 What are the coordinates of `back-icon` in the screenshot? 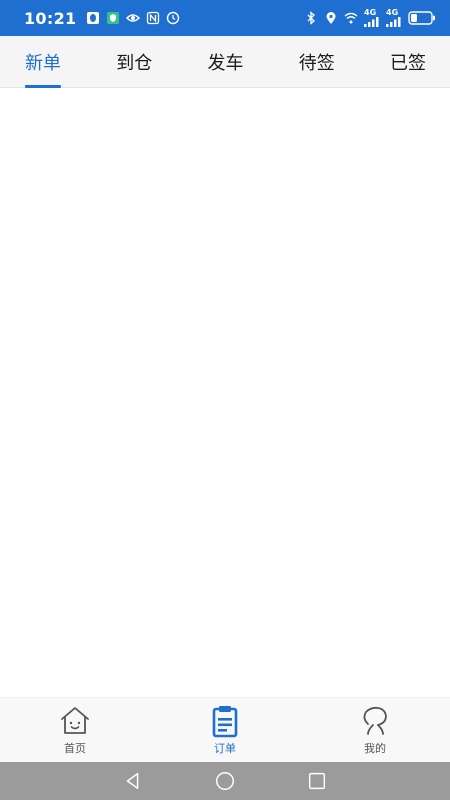 It's located at (133, 781).